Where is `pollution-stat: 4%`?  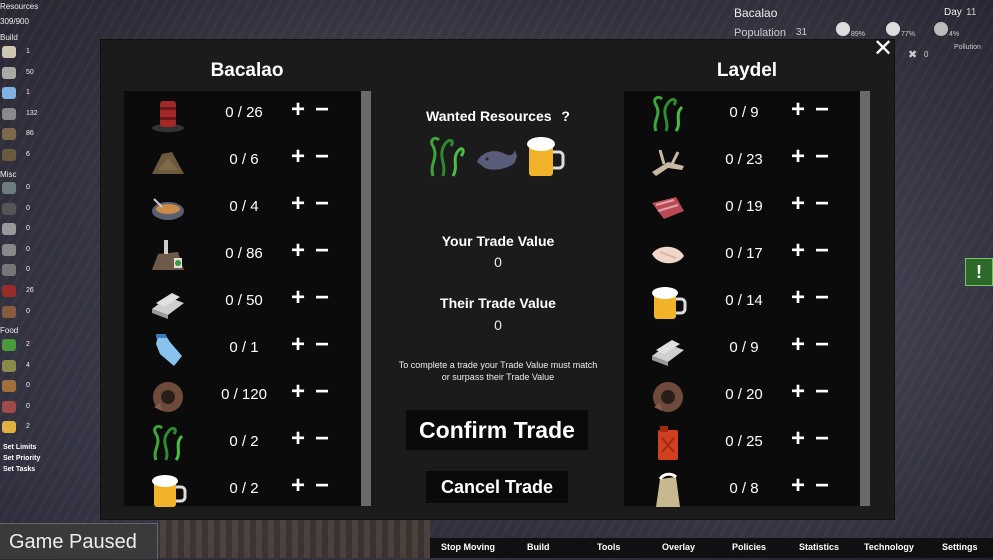
pollution-stat: 4% is located at coordinates (949, 32).